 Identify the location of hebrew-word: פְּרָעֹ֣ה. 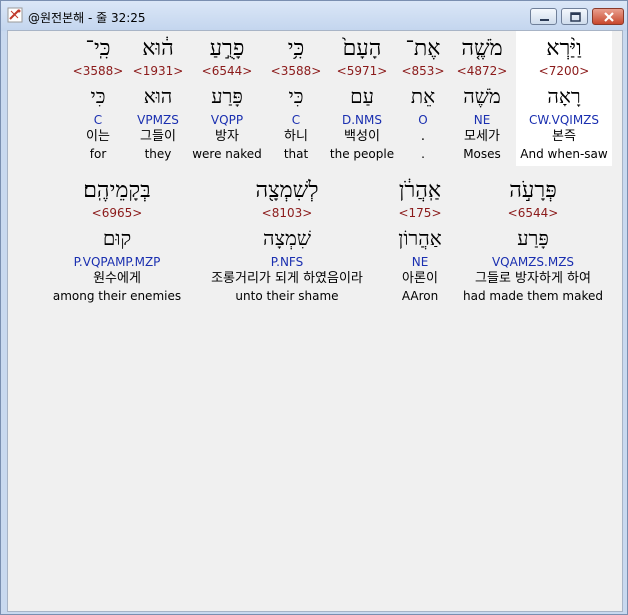
(533, 190).